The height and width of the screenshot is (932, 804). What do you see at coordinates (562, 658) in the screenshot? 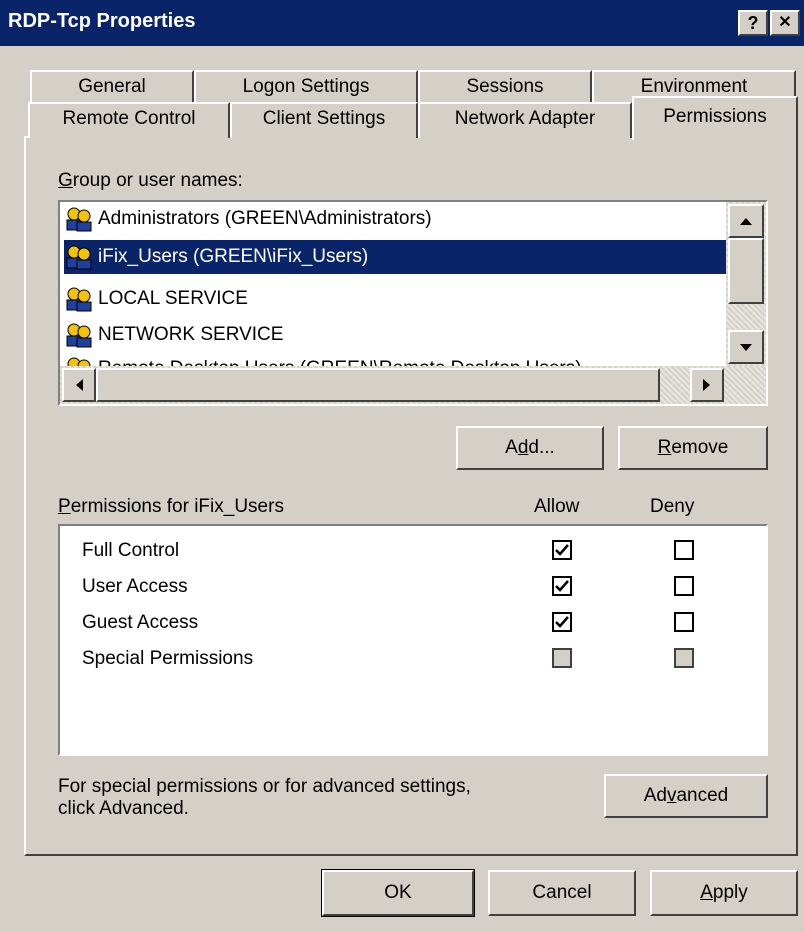
I see `allow-special-permissions-checkbox` at bounding box center [562, 658].